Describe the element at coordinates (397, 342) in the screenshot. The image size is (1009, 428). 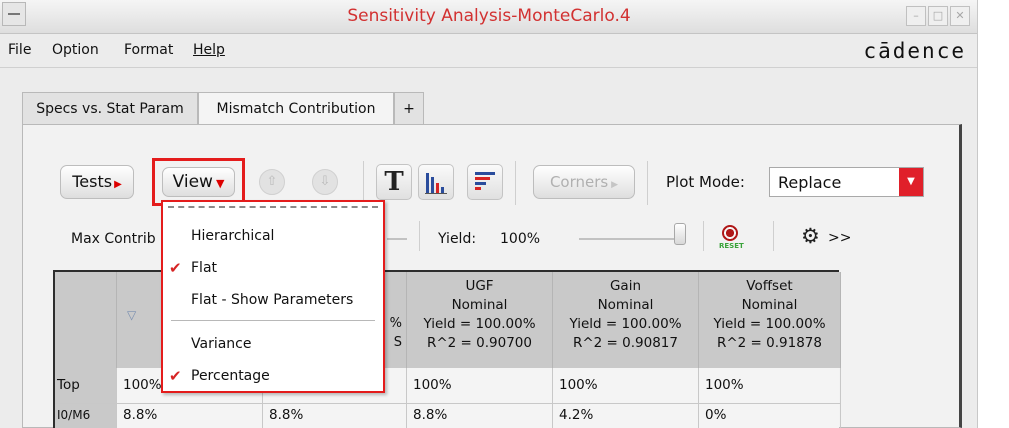
I see `header-s-fragment: S` at that location.